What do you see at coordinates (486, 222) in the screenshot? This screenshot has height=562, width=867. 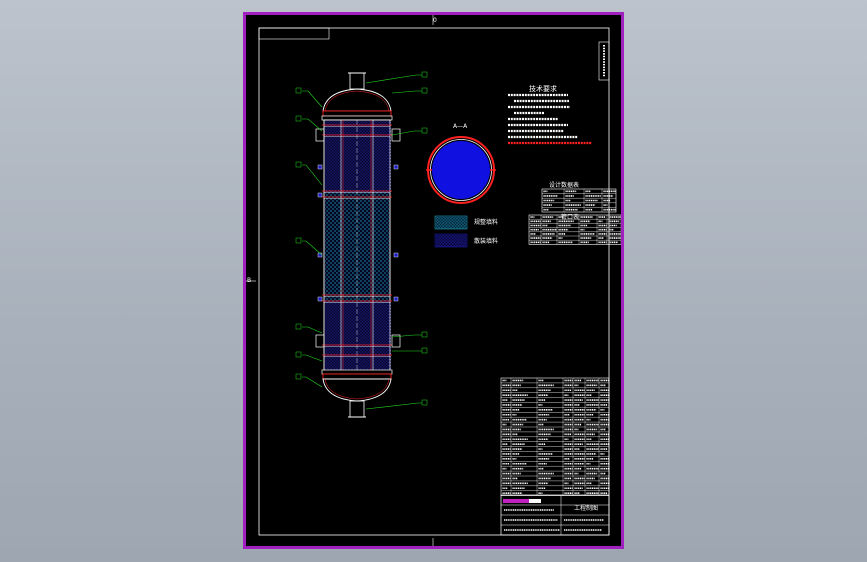 I see `legend-label-structured: 规整填料` at bounding box center [486, 222].